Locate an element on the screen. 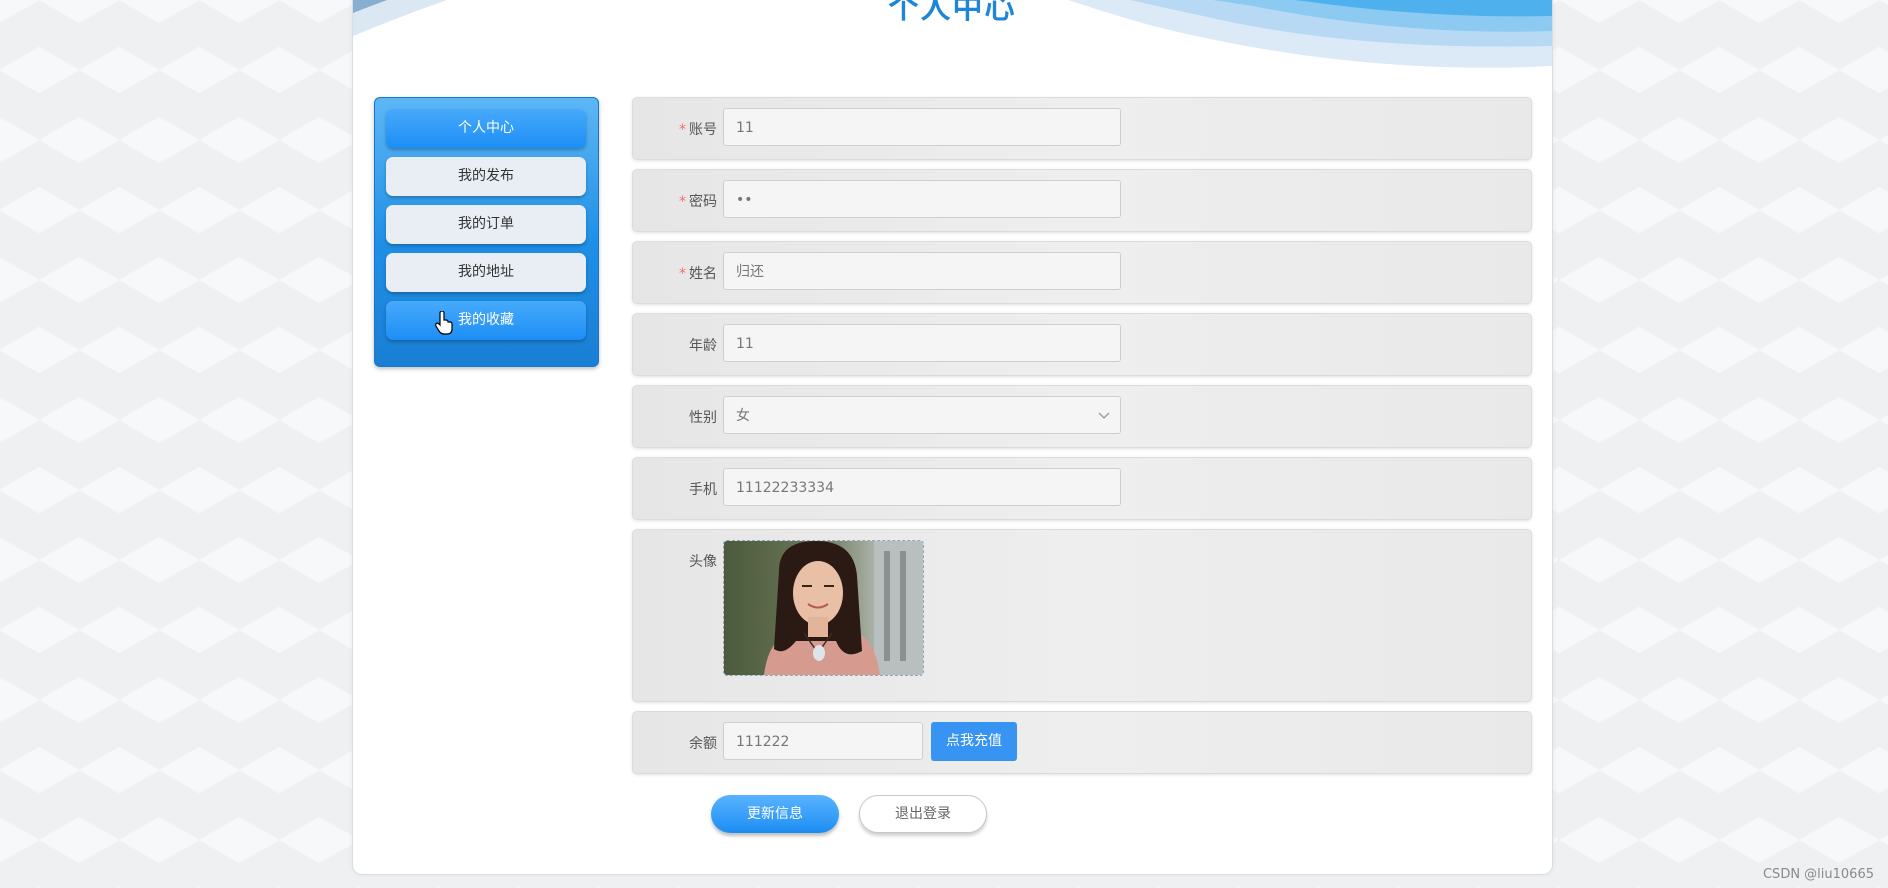 The width and height of the screenshot is (1888, 888). avatar-image is located at coordinates (823, 608).